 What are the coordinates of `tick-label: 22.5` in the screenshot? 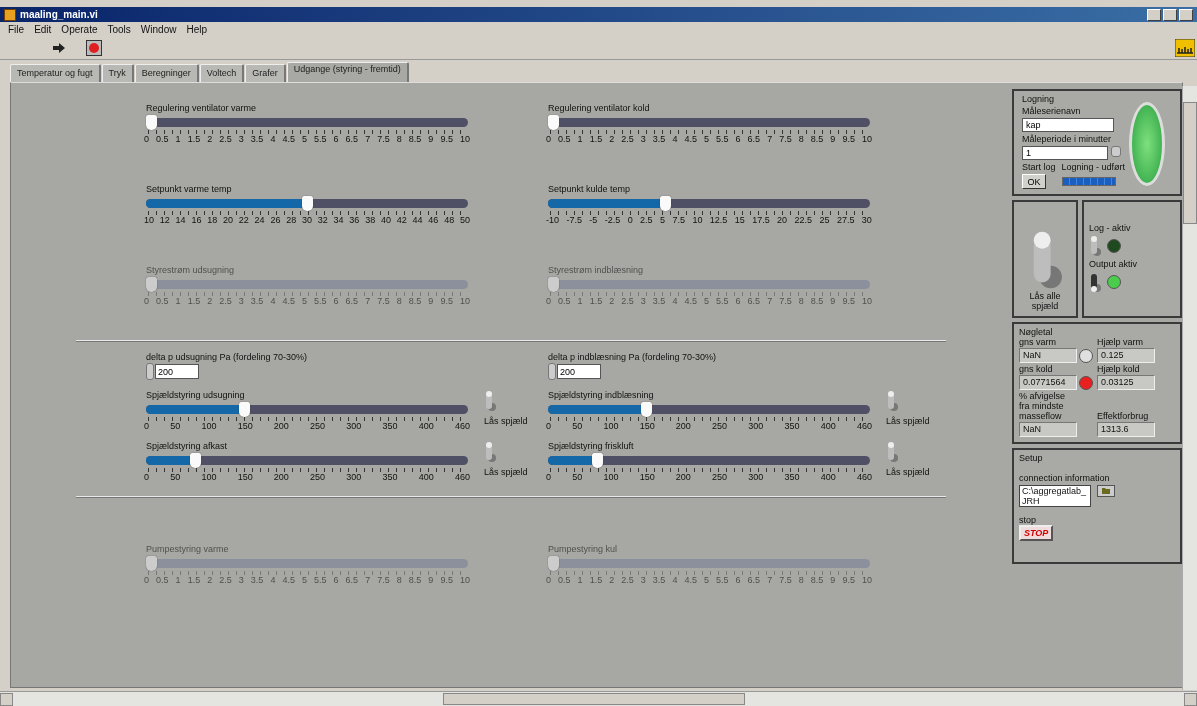 It's located at (803, 220).